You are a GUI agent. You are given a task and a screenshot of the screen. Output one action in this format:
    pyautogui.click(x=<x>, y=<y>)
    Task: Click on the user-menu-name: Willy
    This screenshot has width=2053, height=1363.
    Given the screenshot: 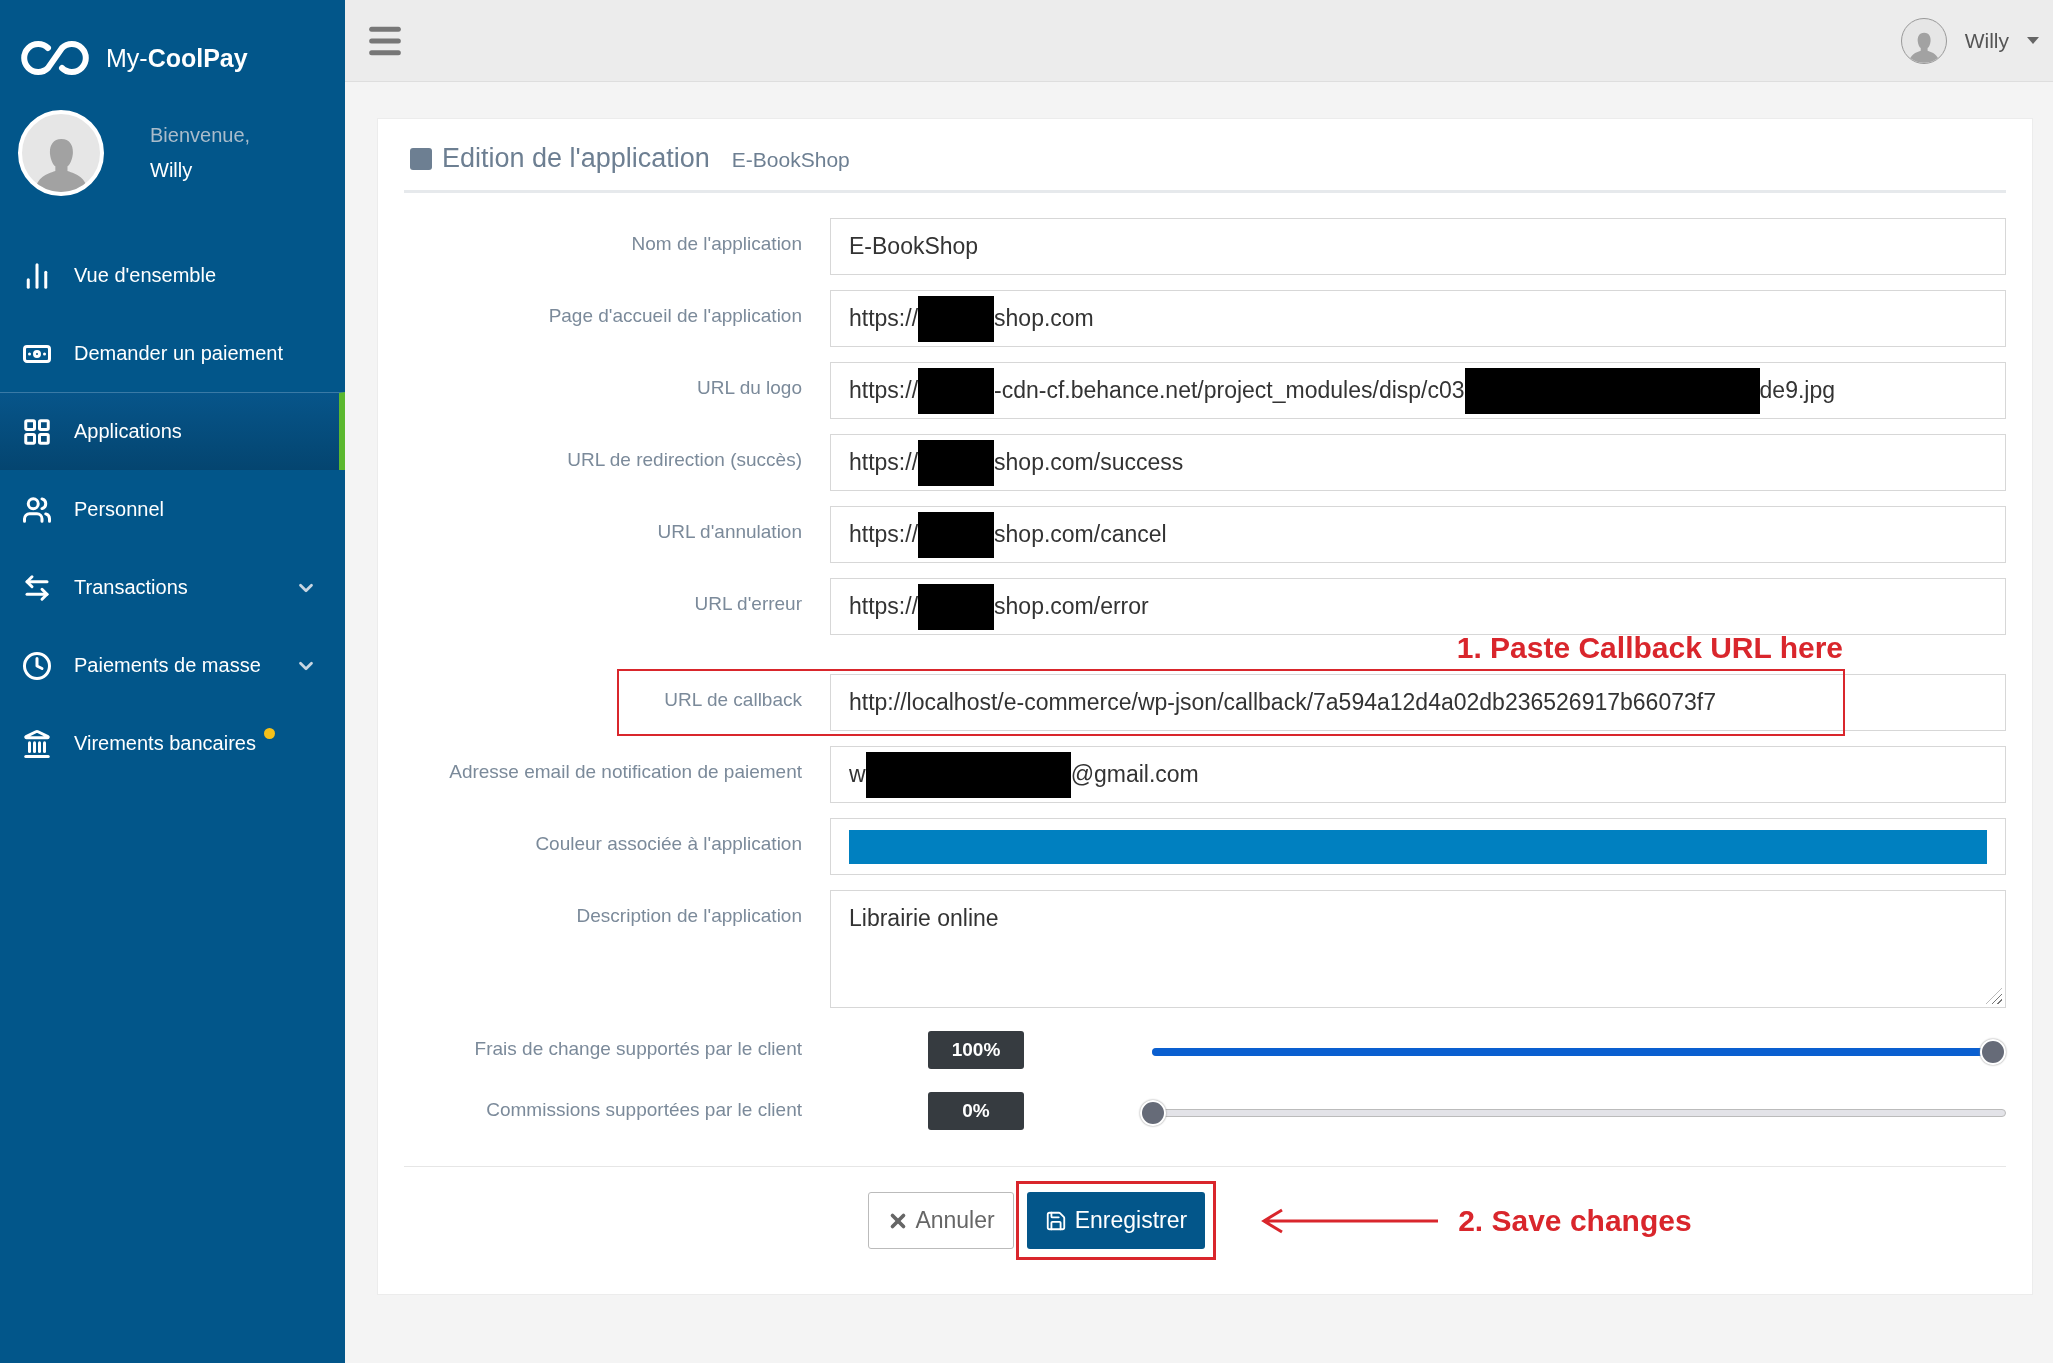 What is the action you would take?
    pyautogui.click(x=1986, y=40)
    